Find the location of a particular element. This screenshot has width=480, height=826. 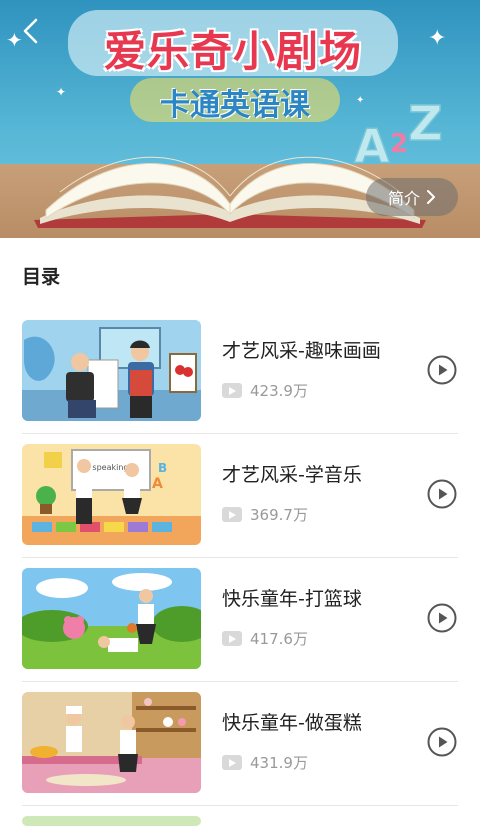

play-count-value: 431.9万 is located at coordinates (279, 763).